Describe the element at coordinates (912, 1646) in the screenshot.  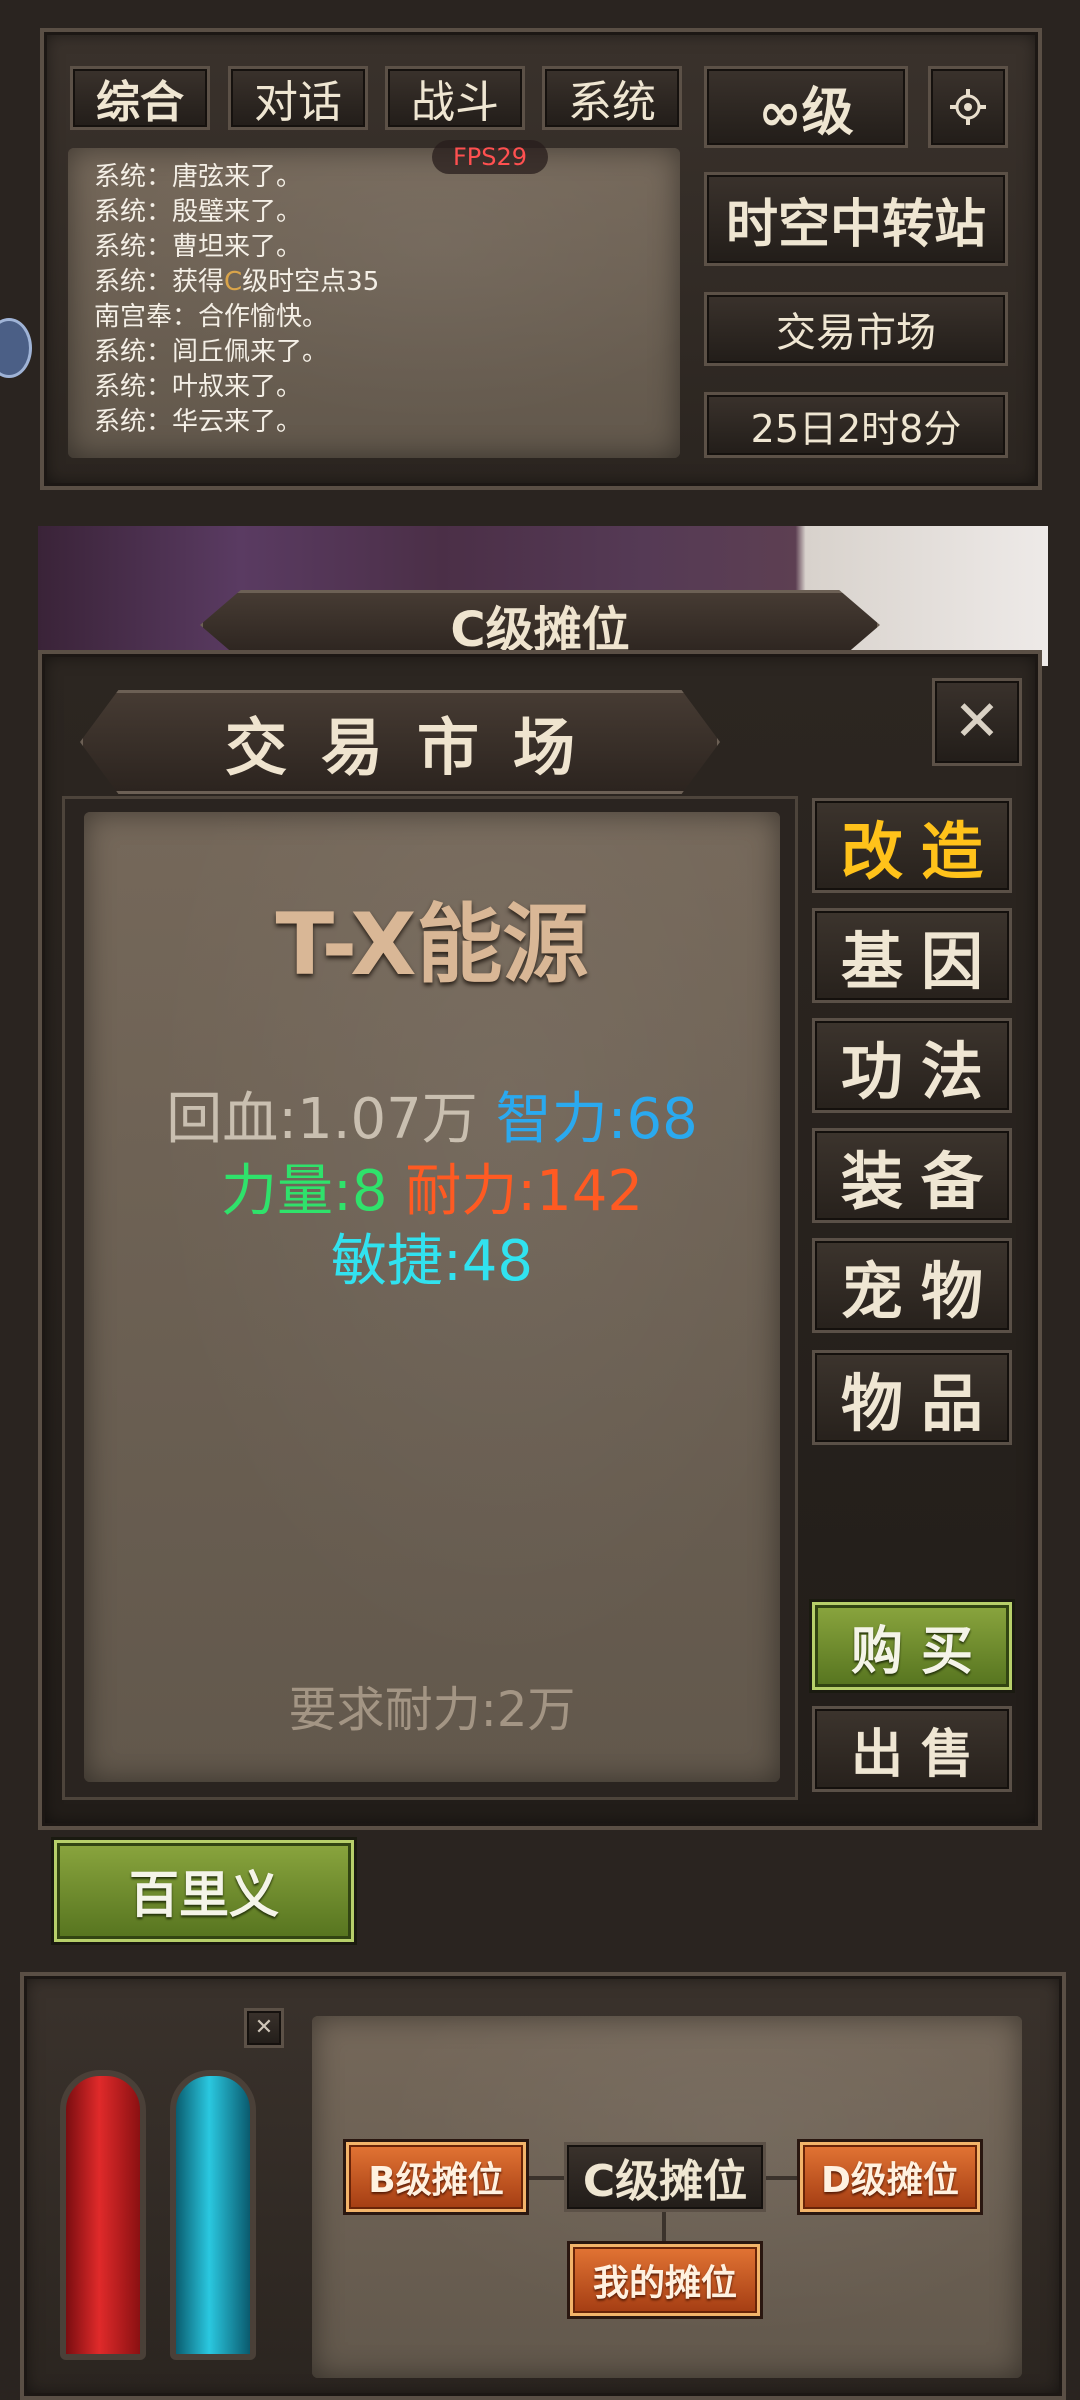
I see `buy-button: 购买` at that location.